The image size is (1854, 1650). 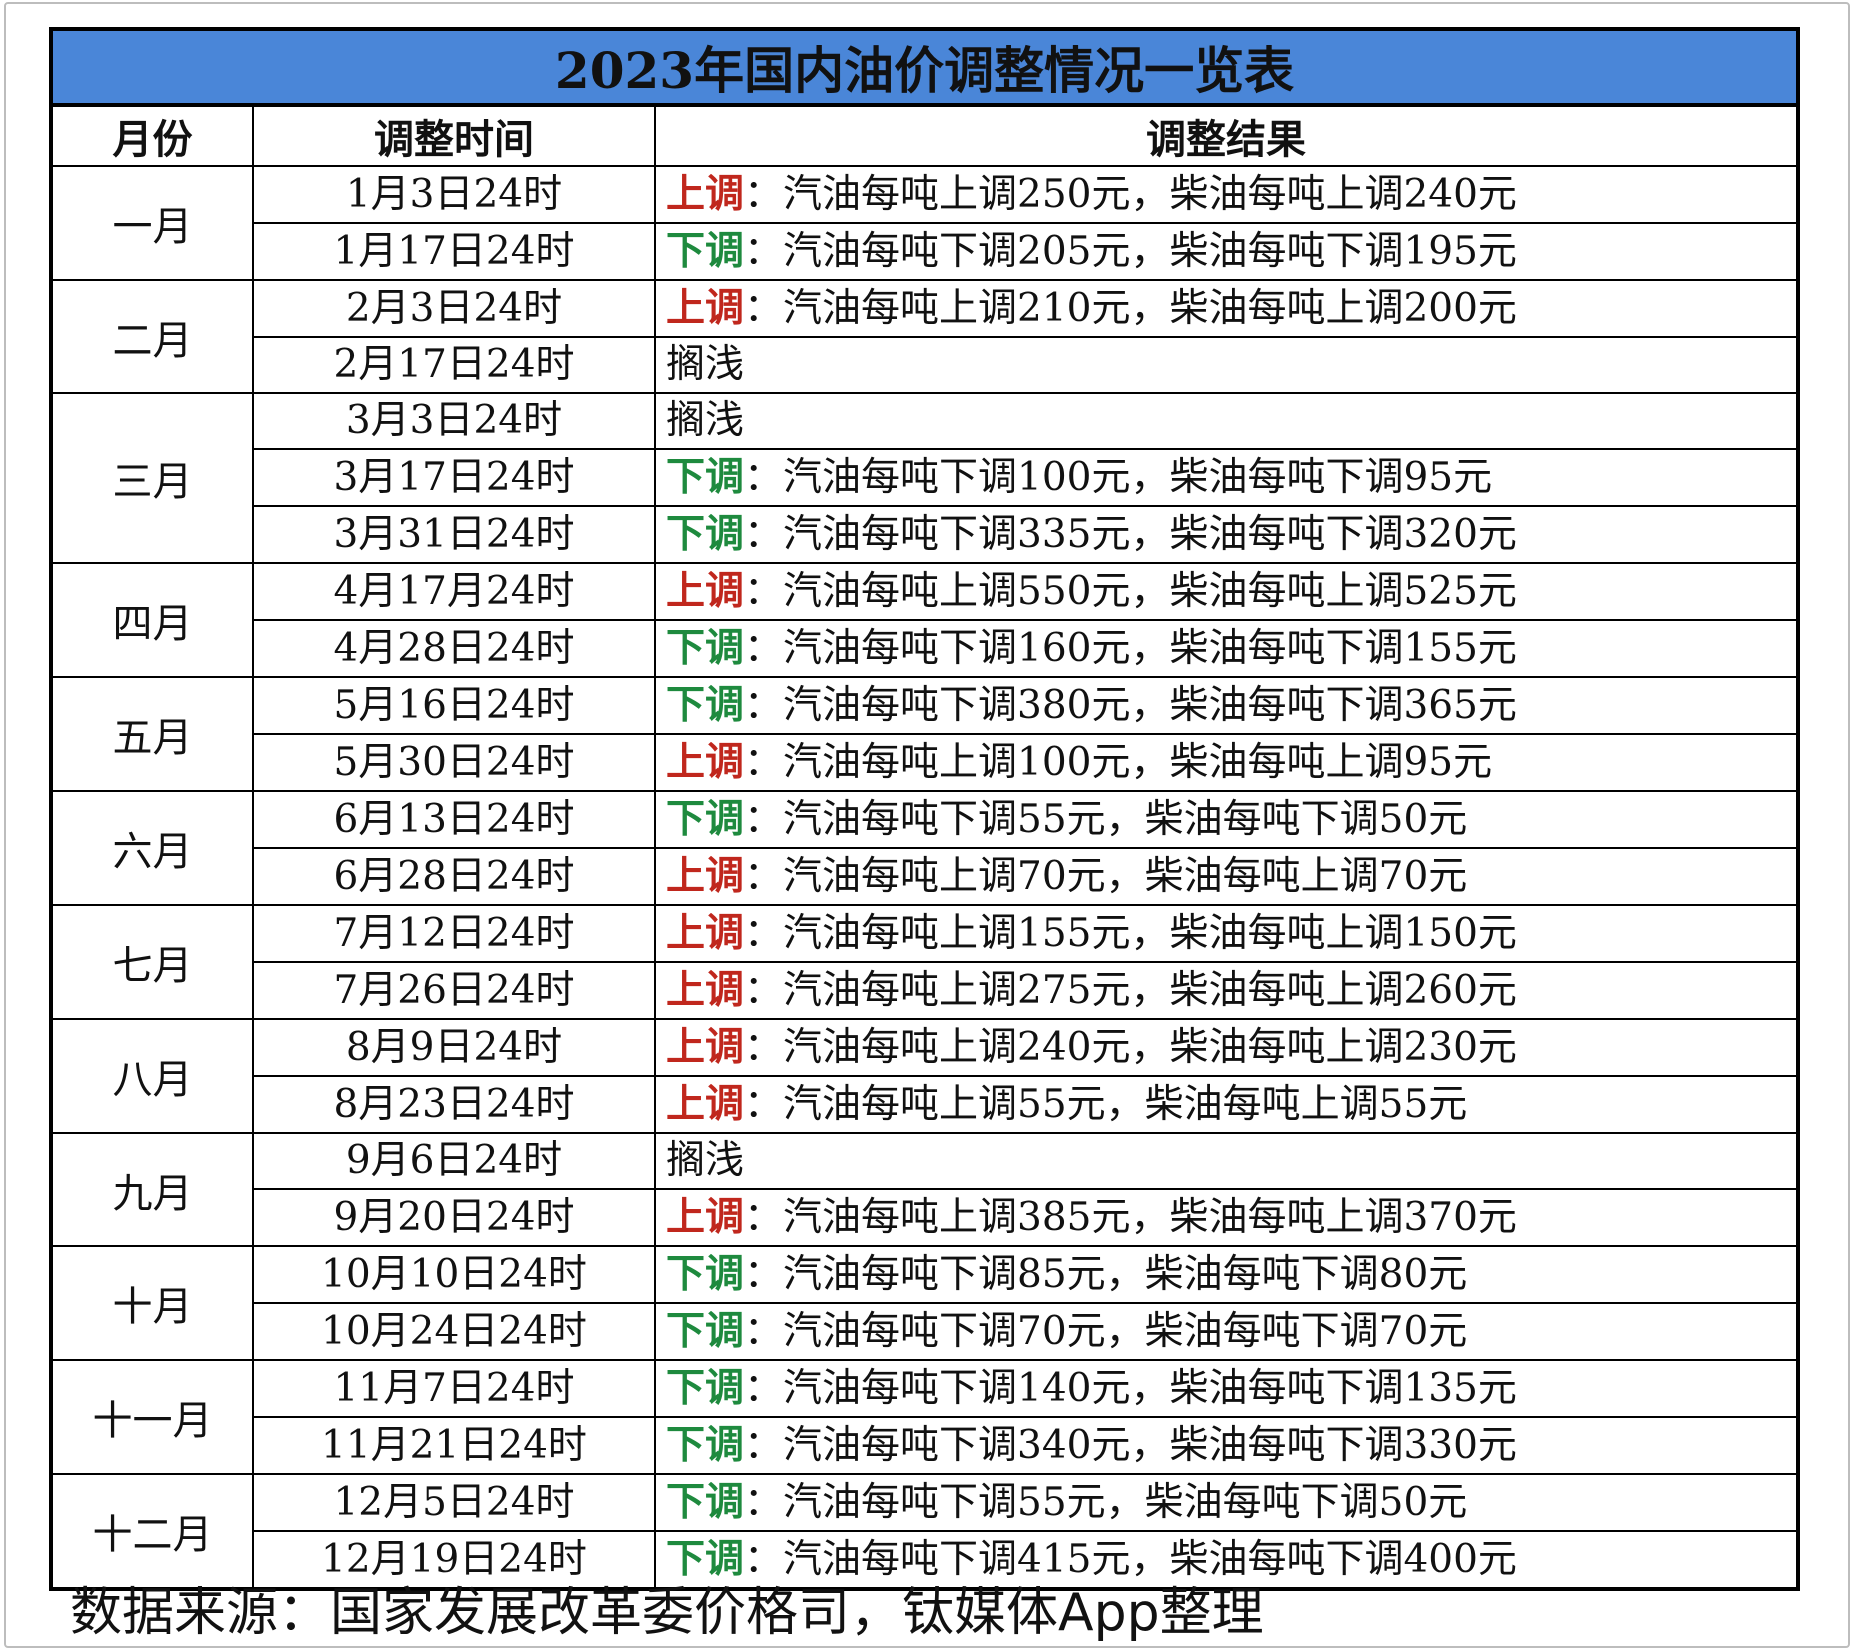 I want to click on adjust-time-cell: 7月26日24时, so click(x=454, y=990).